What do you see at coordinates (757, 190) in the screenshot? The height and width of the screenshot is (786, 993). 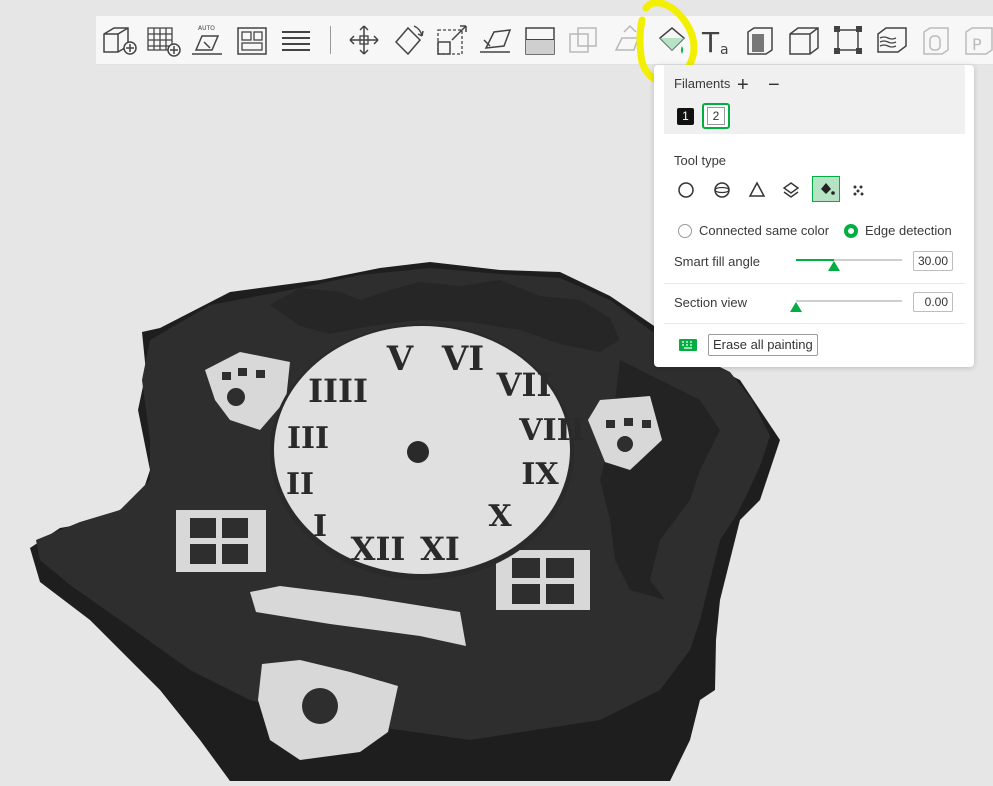 I see `triangle-tool-icon` at bounding box center [757, 190].